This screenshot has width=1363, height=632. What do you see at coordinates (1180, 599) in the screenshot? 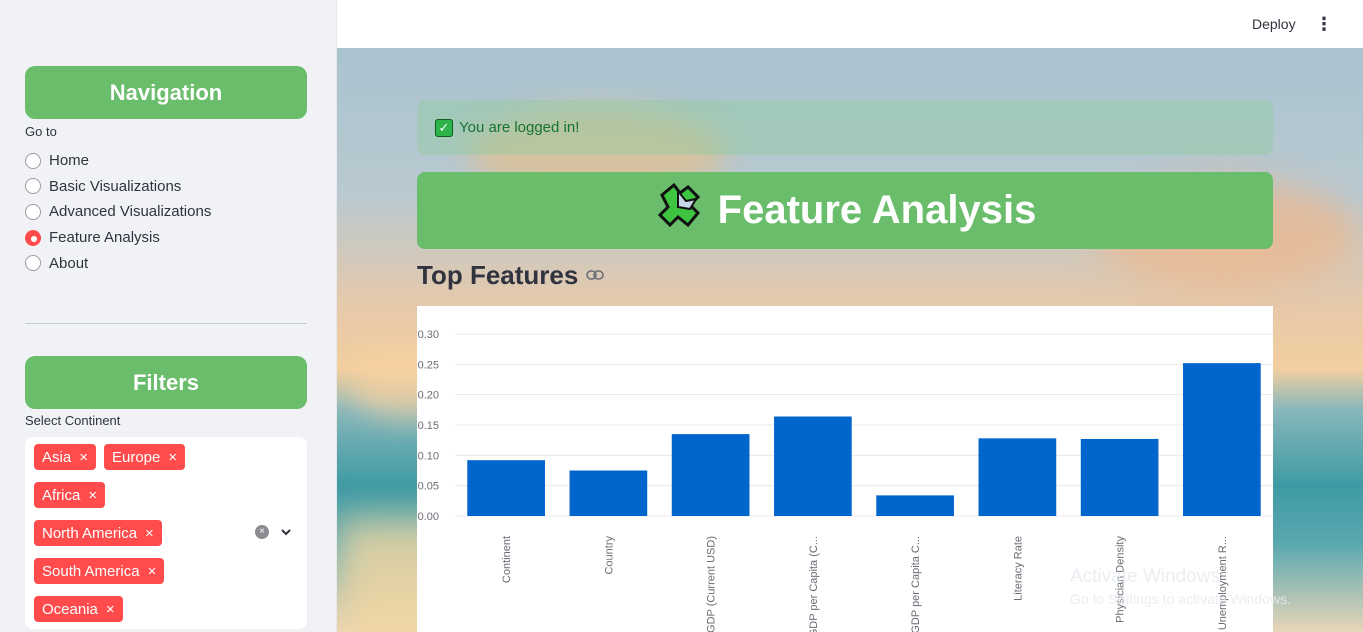
I see `activate-windows-subtitle: Go to Settings to activate Windows.` at bounding box center [1180, 599].